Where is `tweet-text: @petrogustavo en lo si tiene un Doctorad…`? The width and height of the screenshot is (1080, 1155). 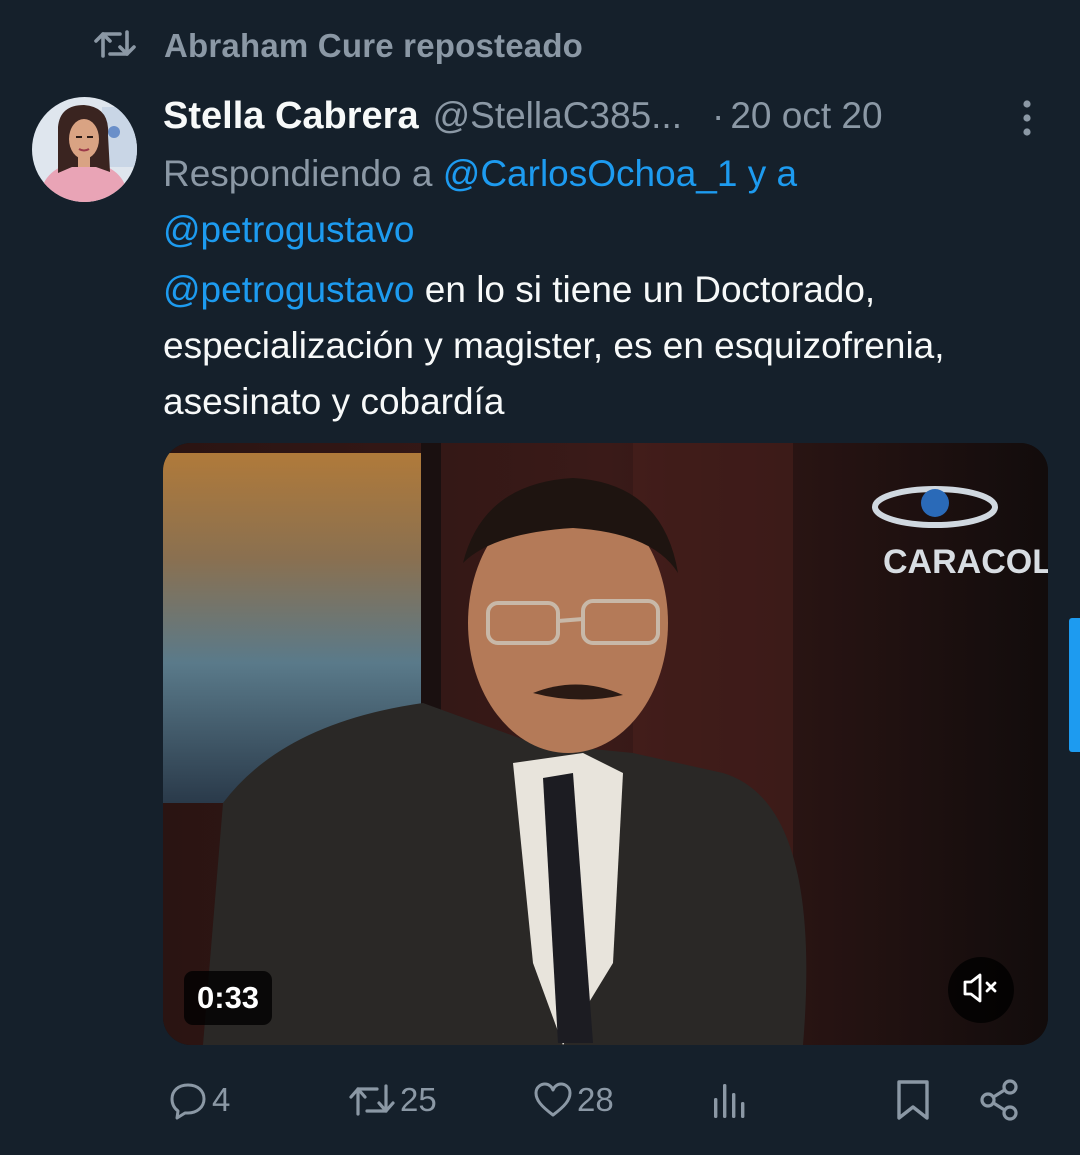 tweet-text: @petrogustavo en lo si tiene un Doctorad… is located at coordinates (603, 346).